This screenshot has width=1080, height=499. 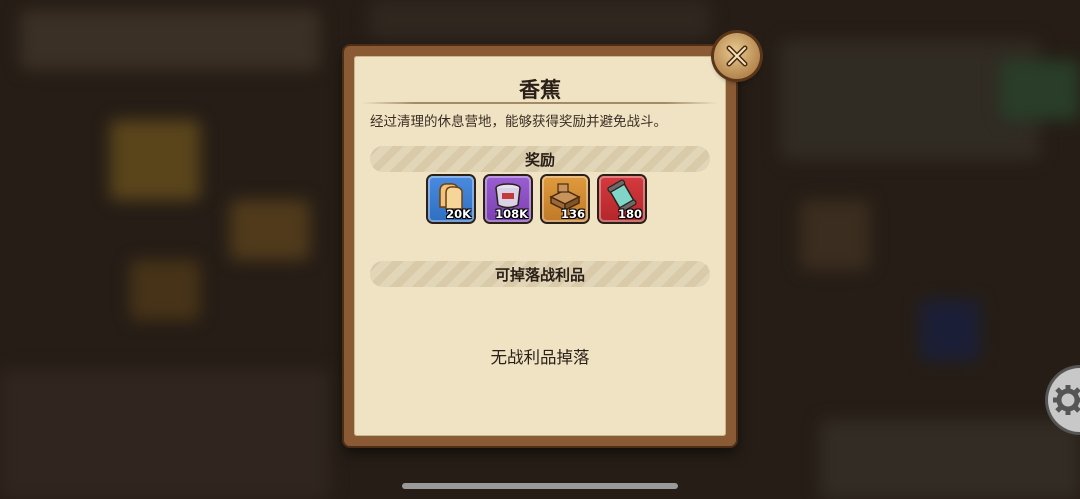 I want to click on title-divider, so click(x=540, y=103).